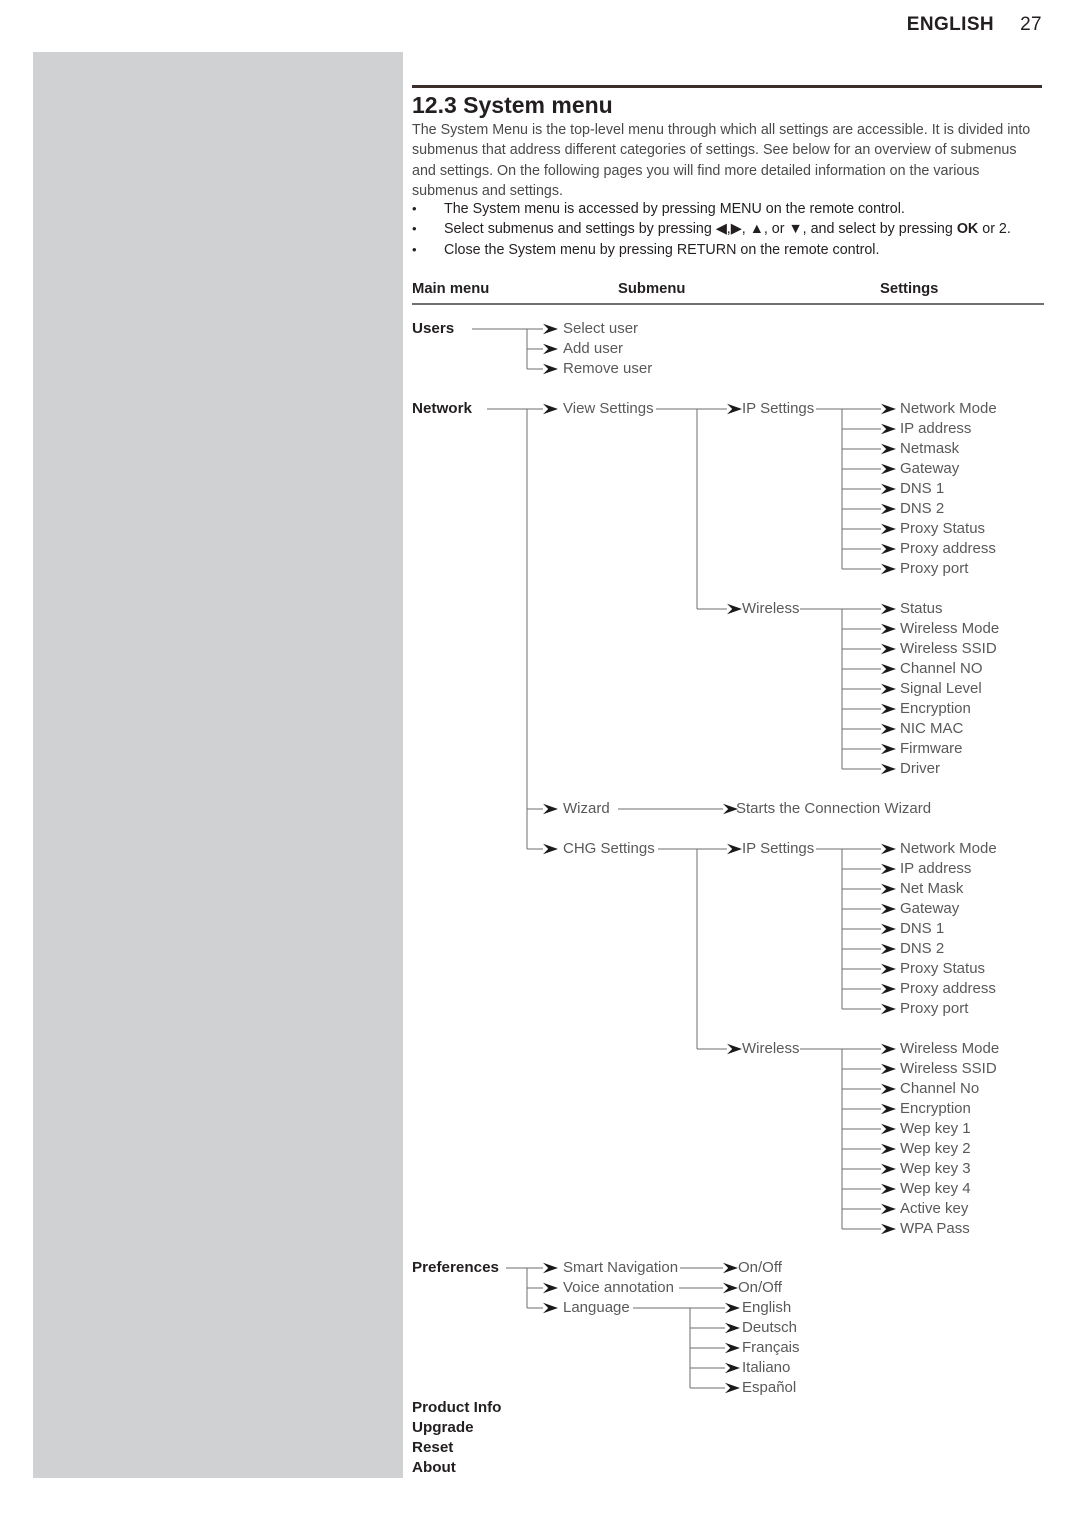 The height and width of the screenshot is (1528, 1080). What do you see at coordinates (457, 1407) in the screenshot?
I see `tree-node-product-info: Product Info` at bounding box center [457, 1407].